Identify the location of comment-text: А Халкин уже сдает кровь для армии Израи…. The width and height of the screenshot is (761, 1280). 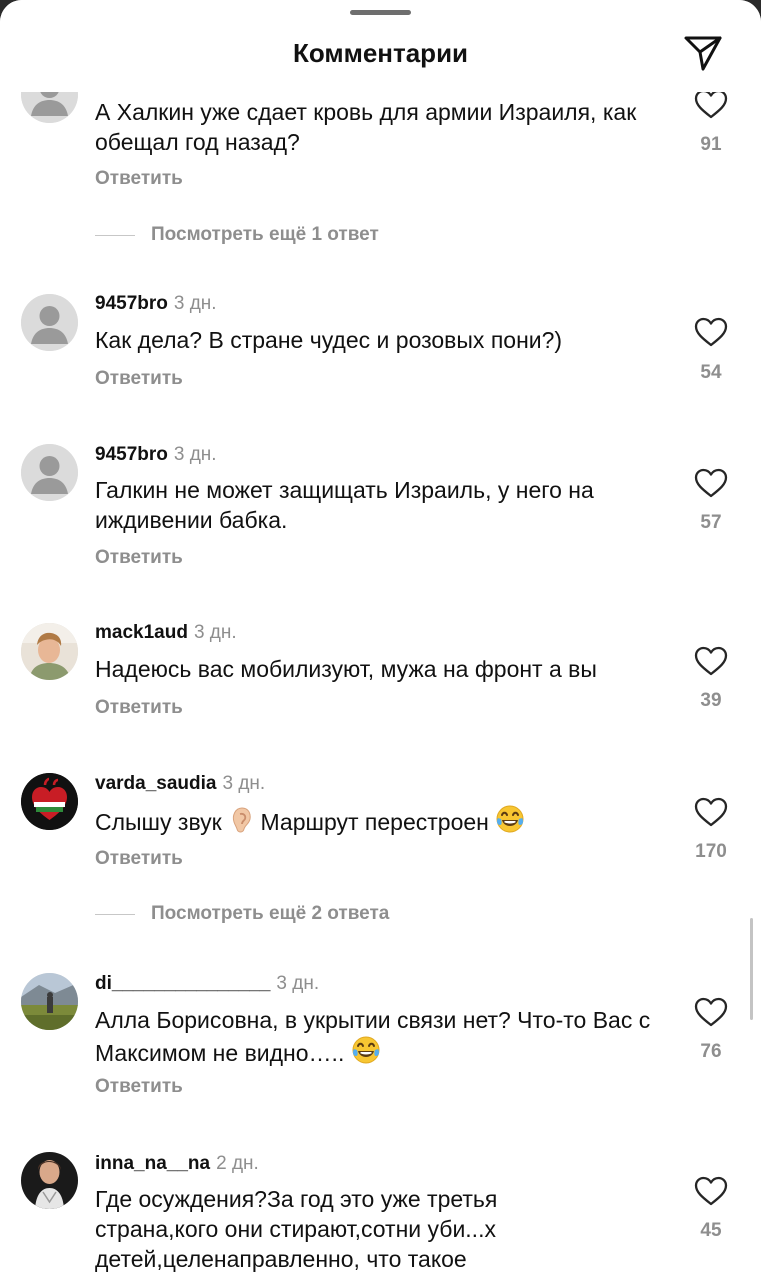
(366, 127).